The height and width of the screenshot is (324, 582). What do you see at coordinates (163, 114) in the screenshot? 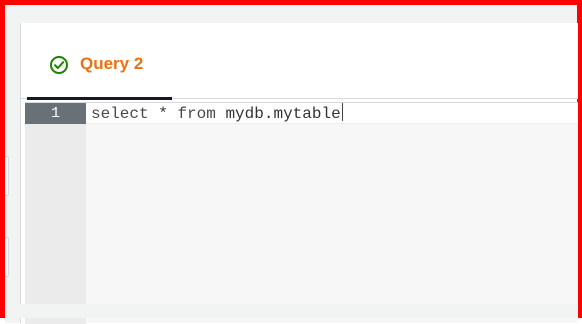
I see `sql-star: *` at bounding box center [163, 114].